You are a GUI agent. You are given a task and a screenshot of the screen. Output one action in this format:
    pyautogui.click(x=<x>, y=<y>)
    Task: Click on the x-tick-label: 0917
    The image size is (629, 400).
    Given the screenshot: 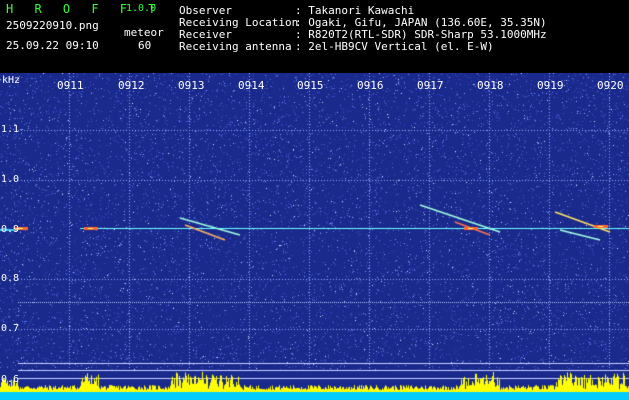 What is the action you would take?
    pyautogui.click(x=430, y=85)
    